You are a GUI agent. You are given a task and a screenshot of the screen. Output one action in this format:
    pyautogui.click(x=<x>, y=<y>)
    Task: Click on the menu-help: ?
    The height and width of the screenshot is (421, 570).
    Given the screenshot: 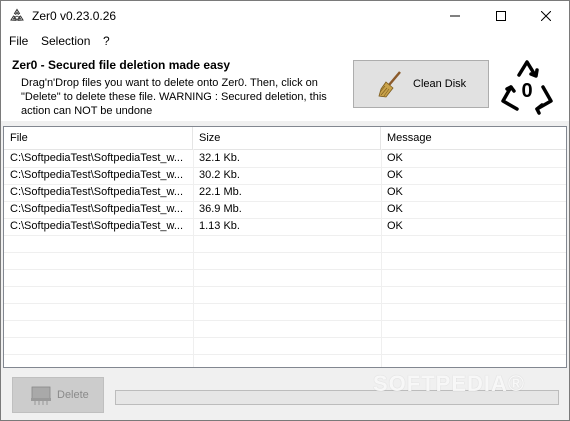 What is the action you would take?
    pyautogui.click(x=106, y=41)
    